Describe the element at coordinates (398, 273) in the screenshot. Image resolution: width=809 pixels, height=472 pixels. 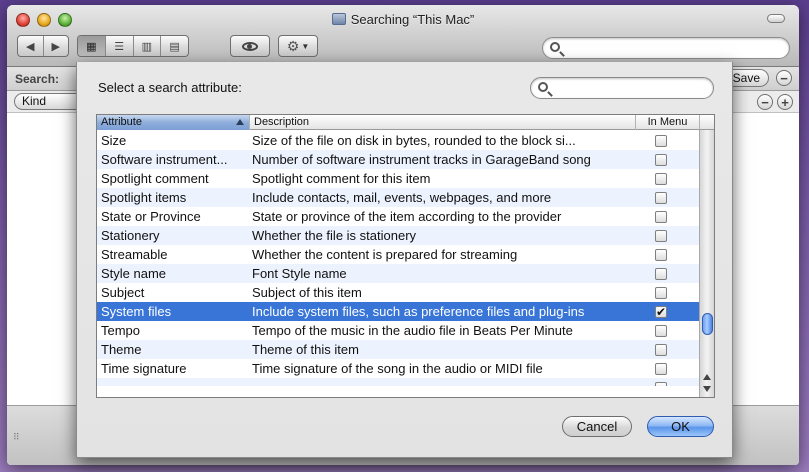
I see `table-row: Style name Font Style name` at that location.